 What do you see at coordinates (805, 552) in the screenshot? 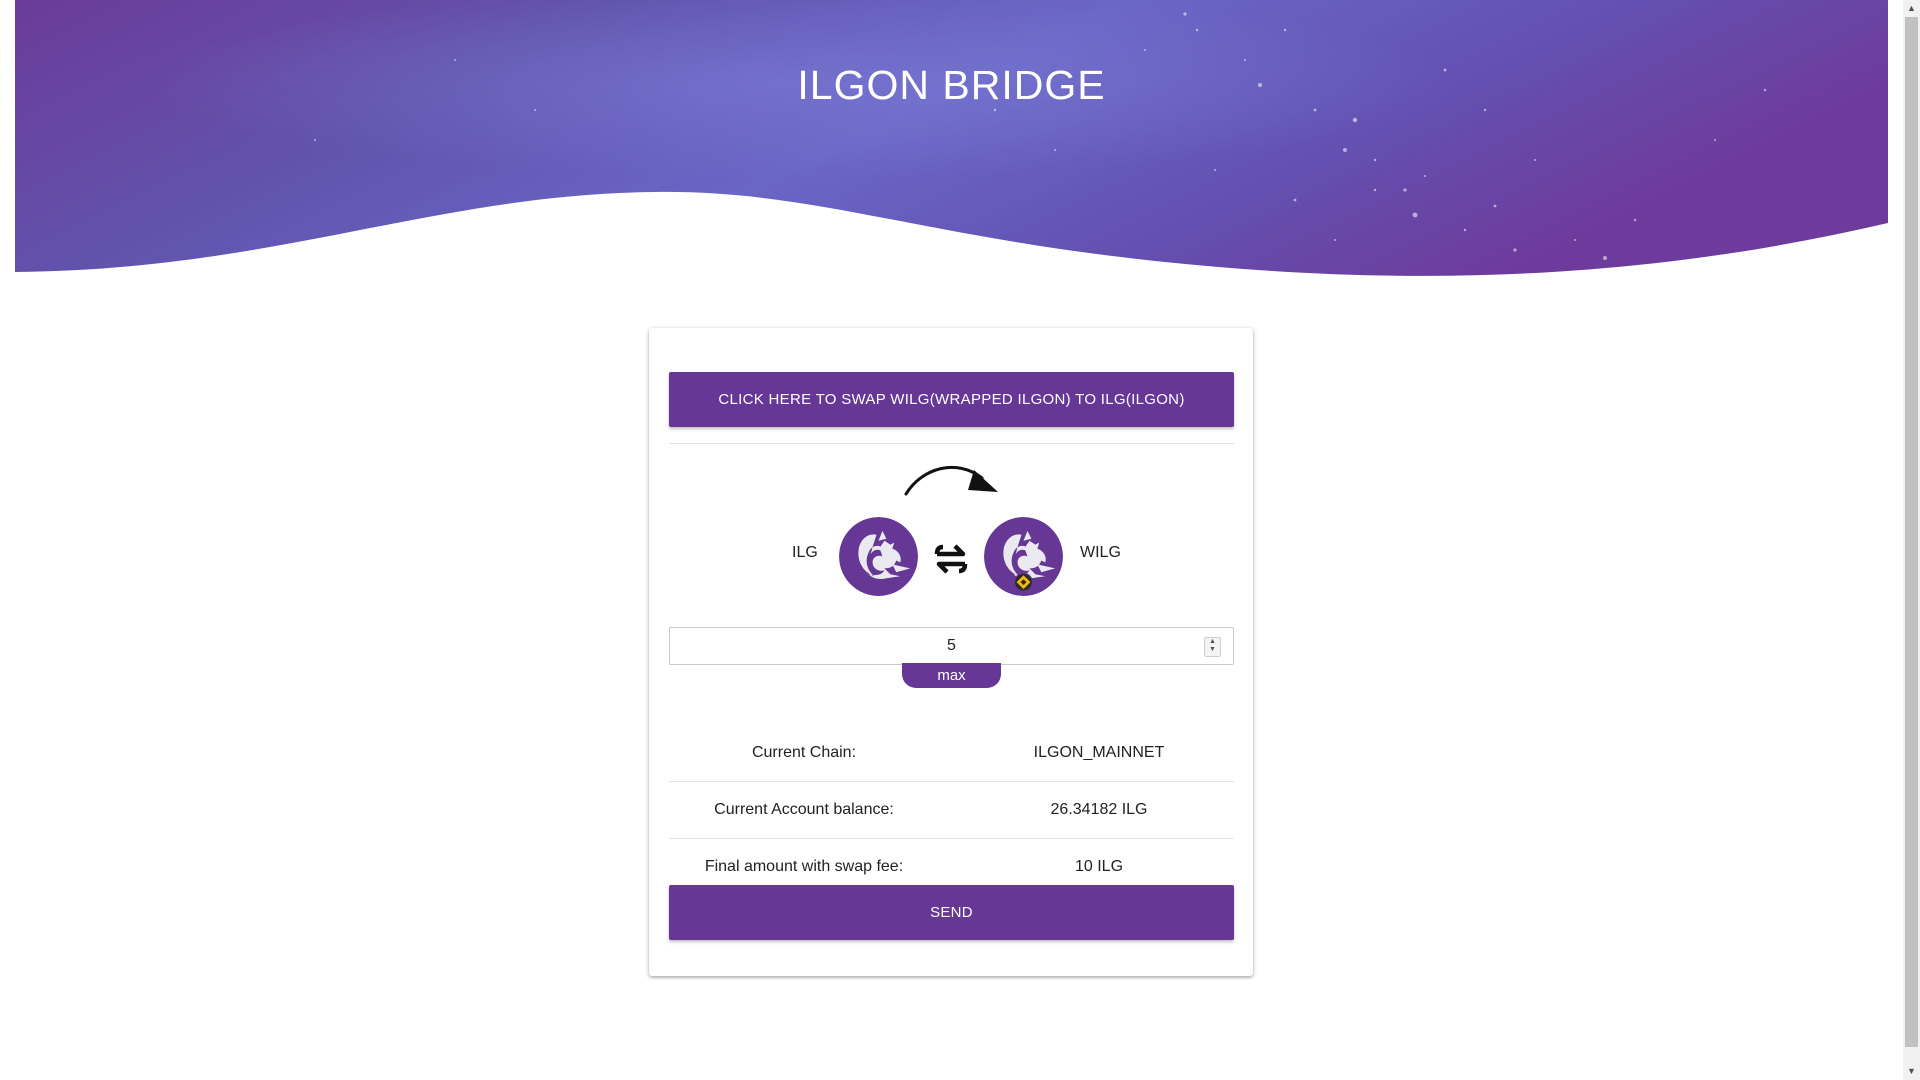
I see `from-token-label: ILG` at bounding box center [805, 552].